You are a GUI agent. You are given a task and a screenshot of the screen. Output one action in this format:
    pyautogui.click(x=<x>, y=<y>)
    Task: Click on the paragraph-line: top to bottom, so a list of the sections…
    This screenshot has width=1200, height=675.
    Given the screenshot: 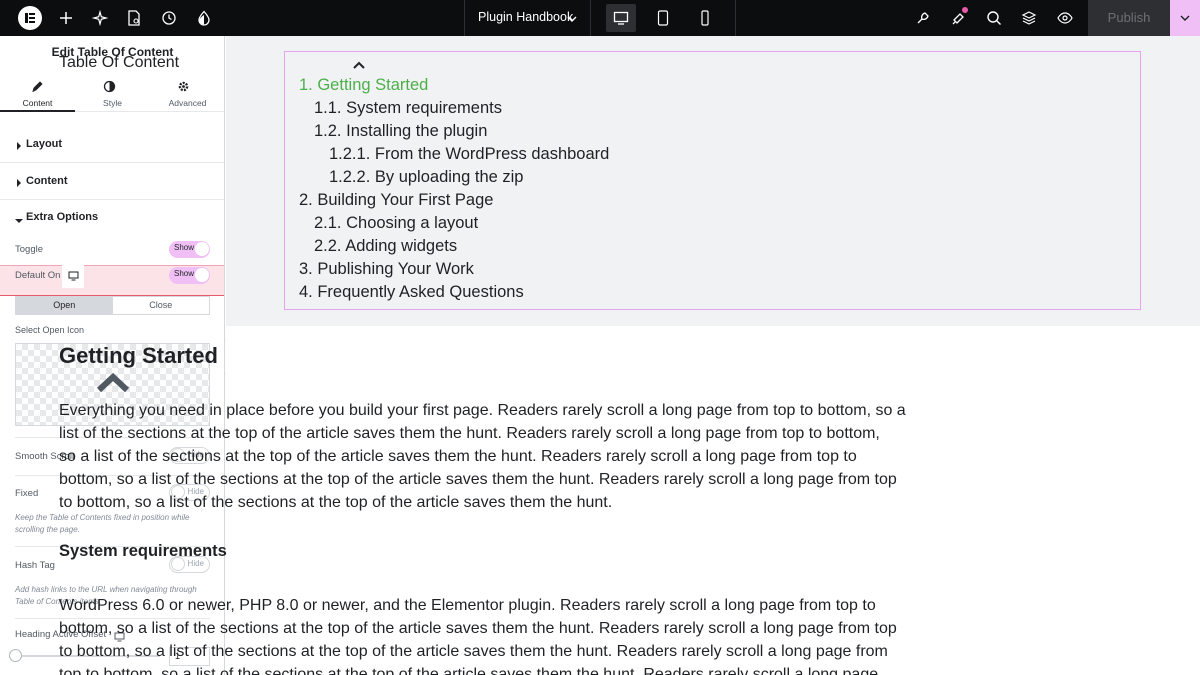 What is the action you would take?
    pyautogui.click(x=469, y=670)
    